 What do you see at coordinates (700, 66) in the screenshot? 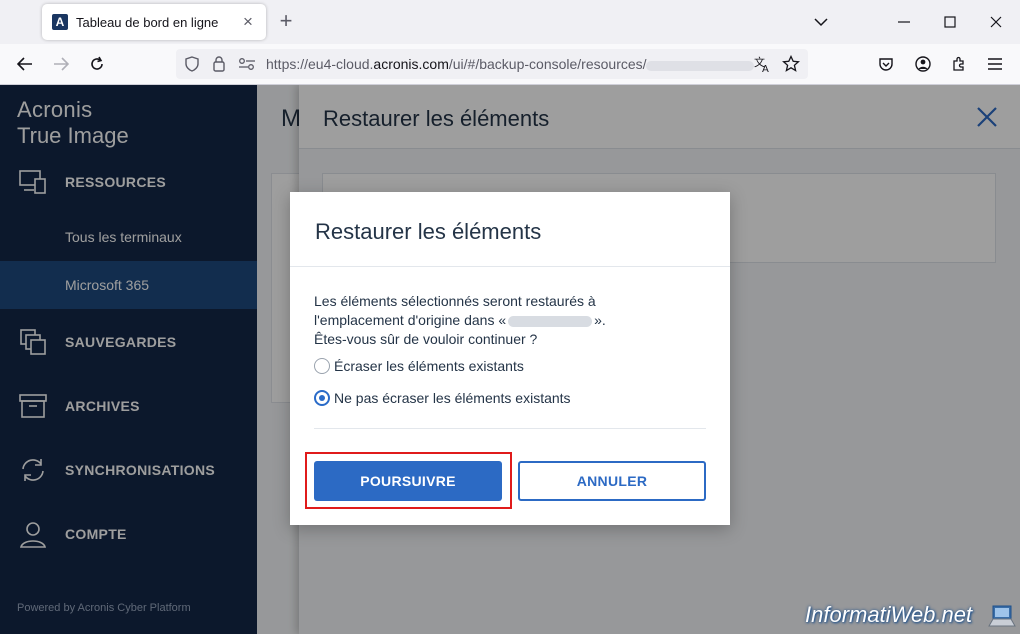
I see `url-redacted` at bounding box center [700, 66].